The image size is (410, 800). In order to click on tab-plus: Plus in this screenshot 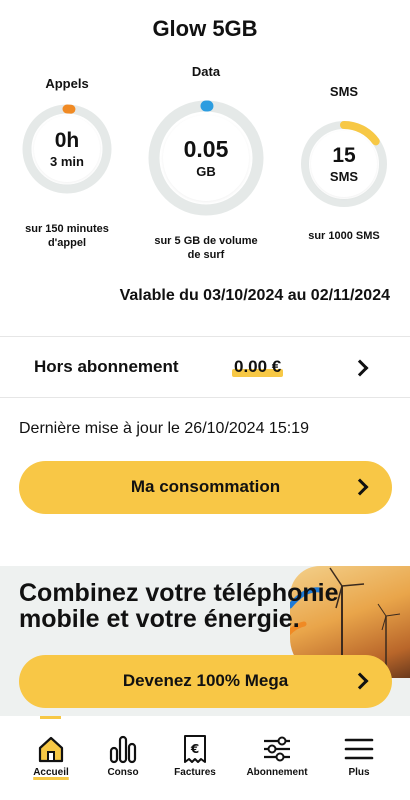, I will do `click(359, 756)`.